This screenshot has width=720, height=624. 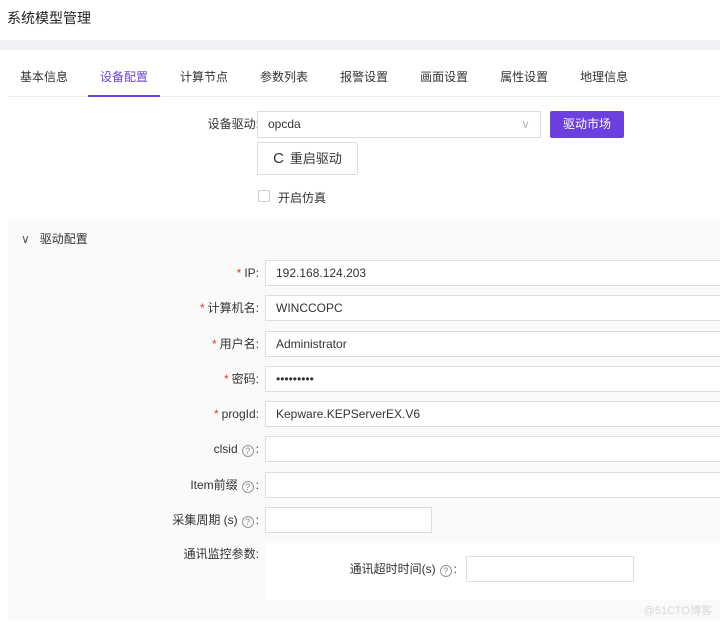 I want to click on restart-driver-label: 重启驱动, so click(x=315, y=158).